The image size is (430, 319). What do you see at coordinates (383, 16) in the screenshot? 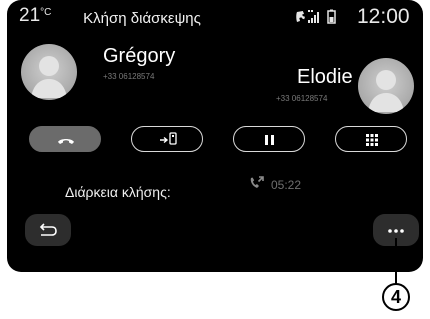
I see `clock: 12:00` at bounding box center [383, 16].